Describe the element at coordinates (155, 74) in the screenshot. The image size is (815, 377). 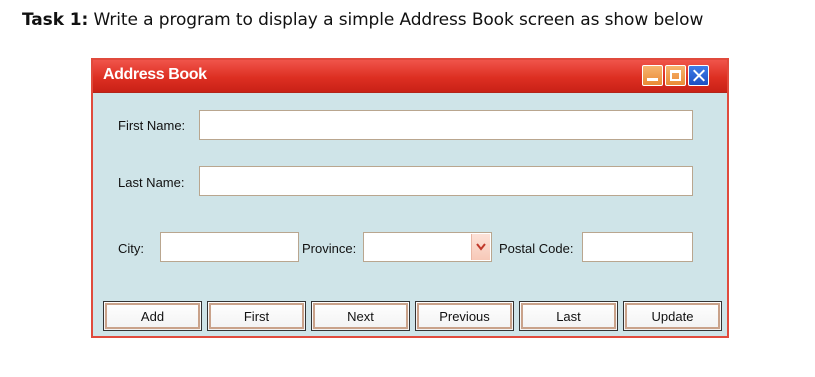
I see `window-title: Address Book` at that location.